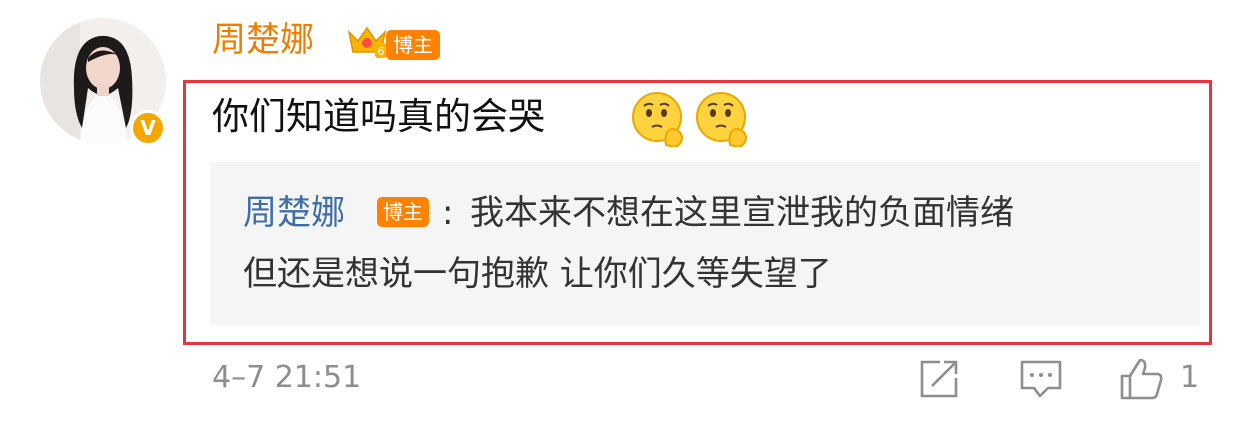 The width and height of the screenshot is (1242, 425). What do you see at coordinates (403, 212) in the screenshot?
I see `quoted-blogger-badge: 博主` at bounding box center [403, 212].